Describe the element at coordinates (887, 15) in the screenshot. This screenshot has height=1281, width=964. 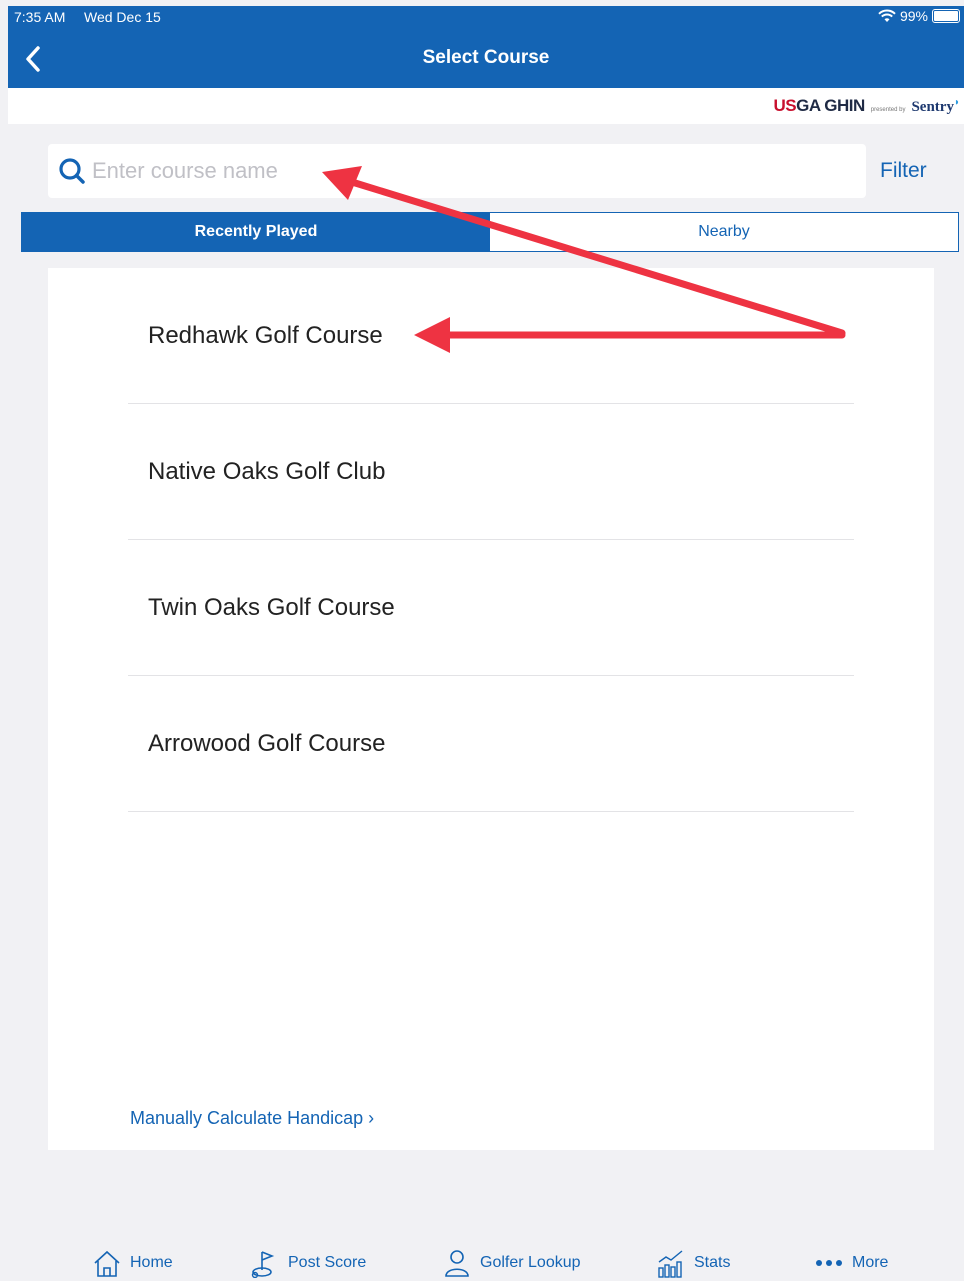
I see `wifi-icon` at that location.